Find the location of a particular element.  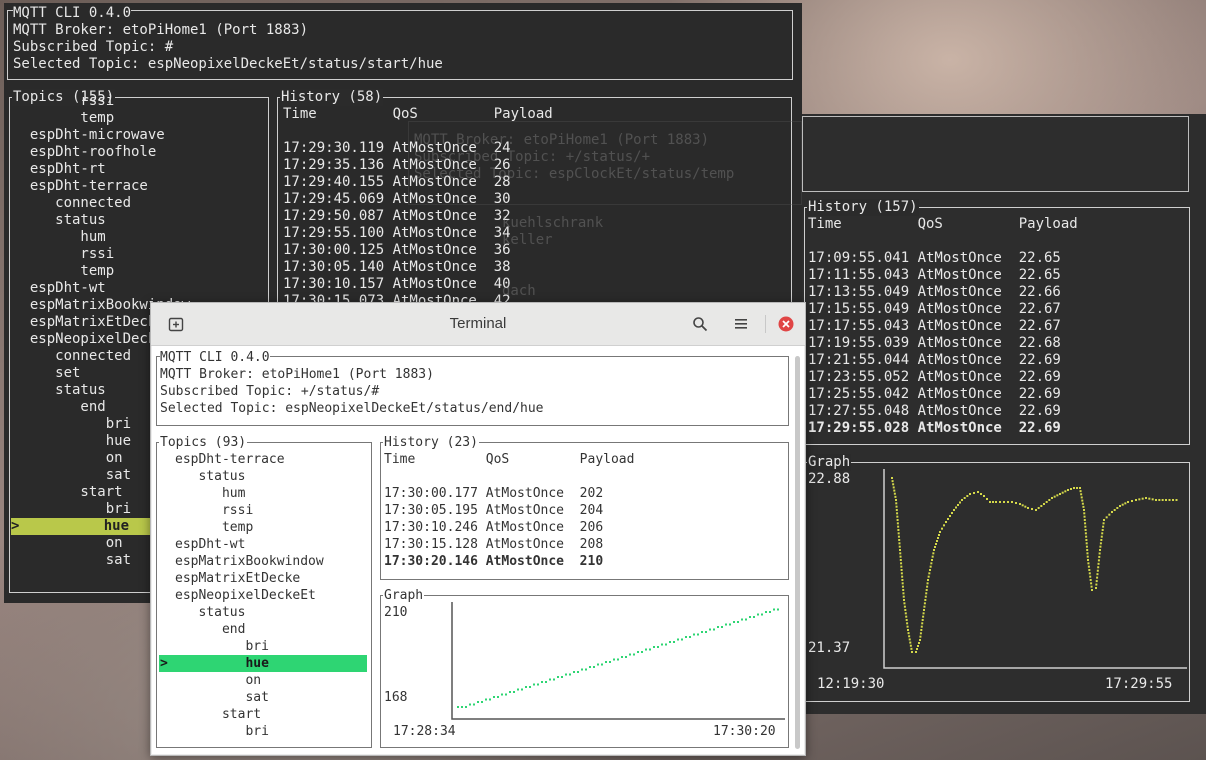

topic-item: set is located at coordinates (46, 373).